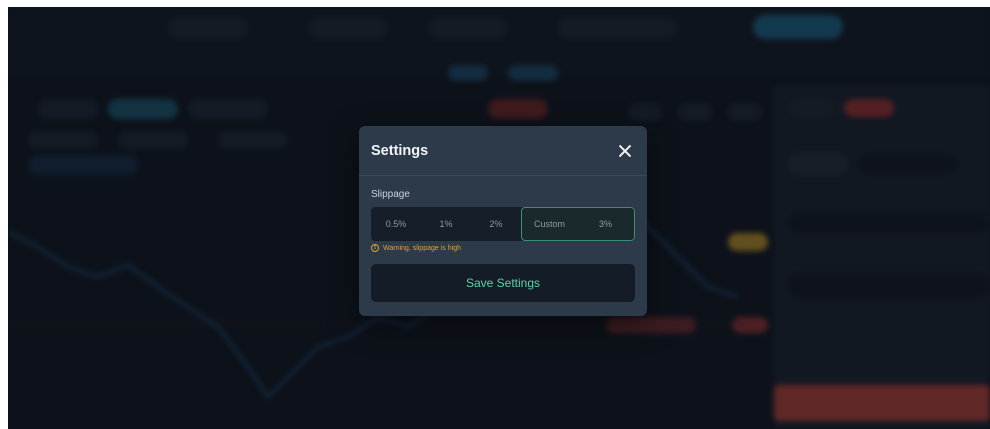 The width and height of the screenshot is (990, 429). What do you see at coordinates (503, 151) in the screenshot?
I see `modal-header: Settings` at bounding box center [503, 151].